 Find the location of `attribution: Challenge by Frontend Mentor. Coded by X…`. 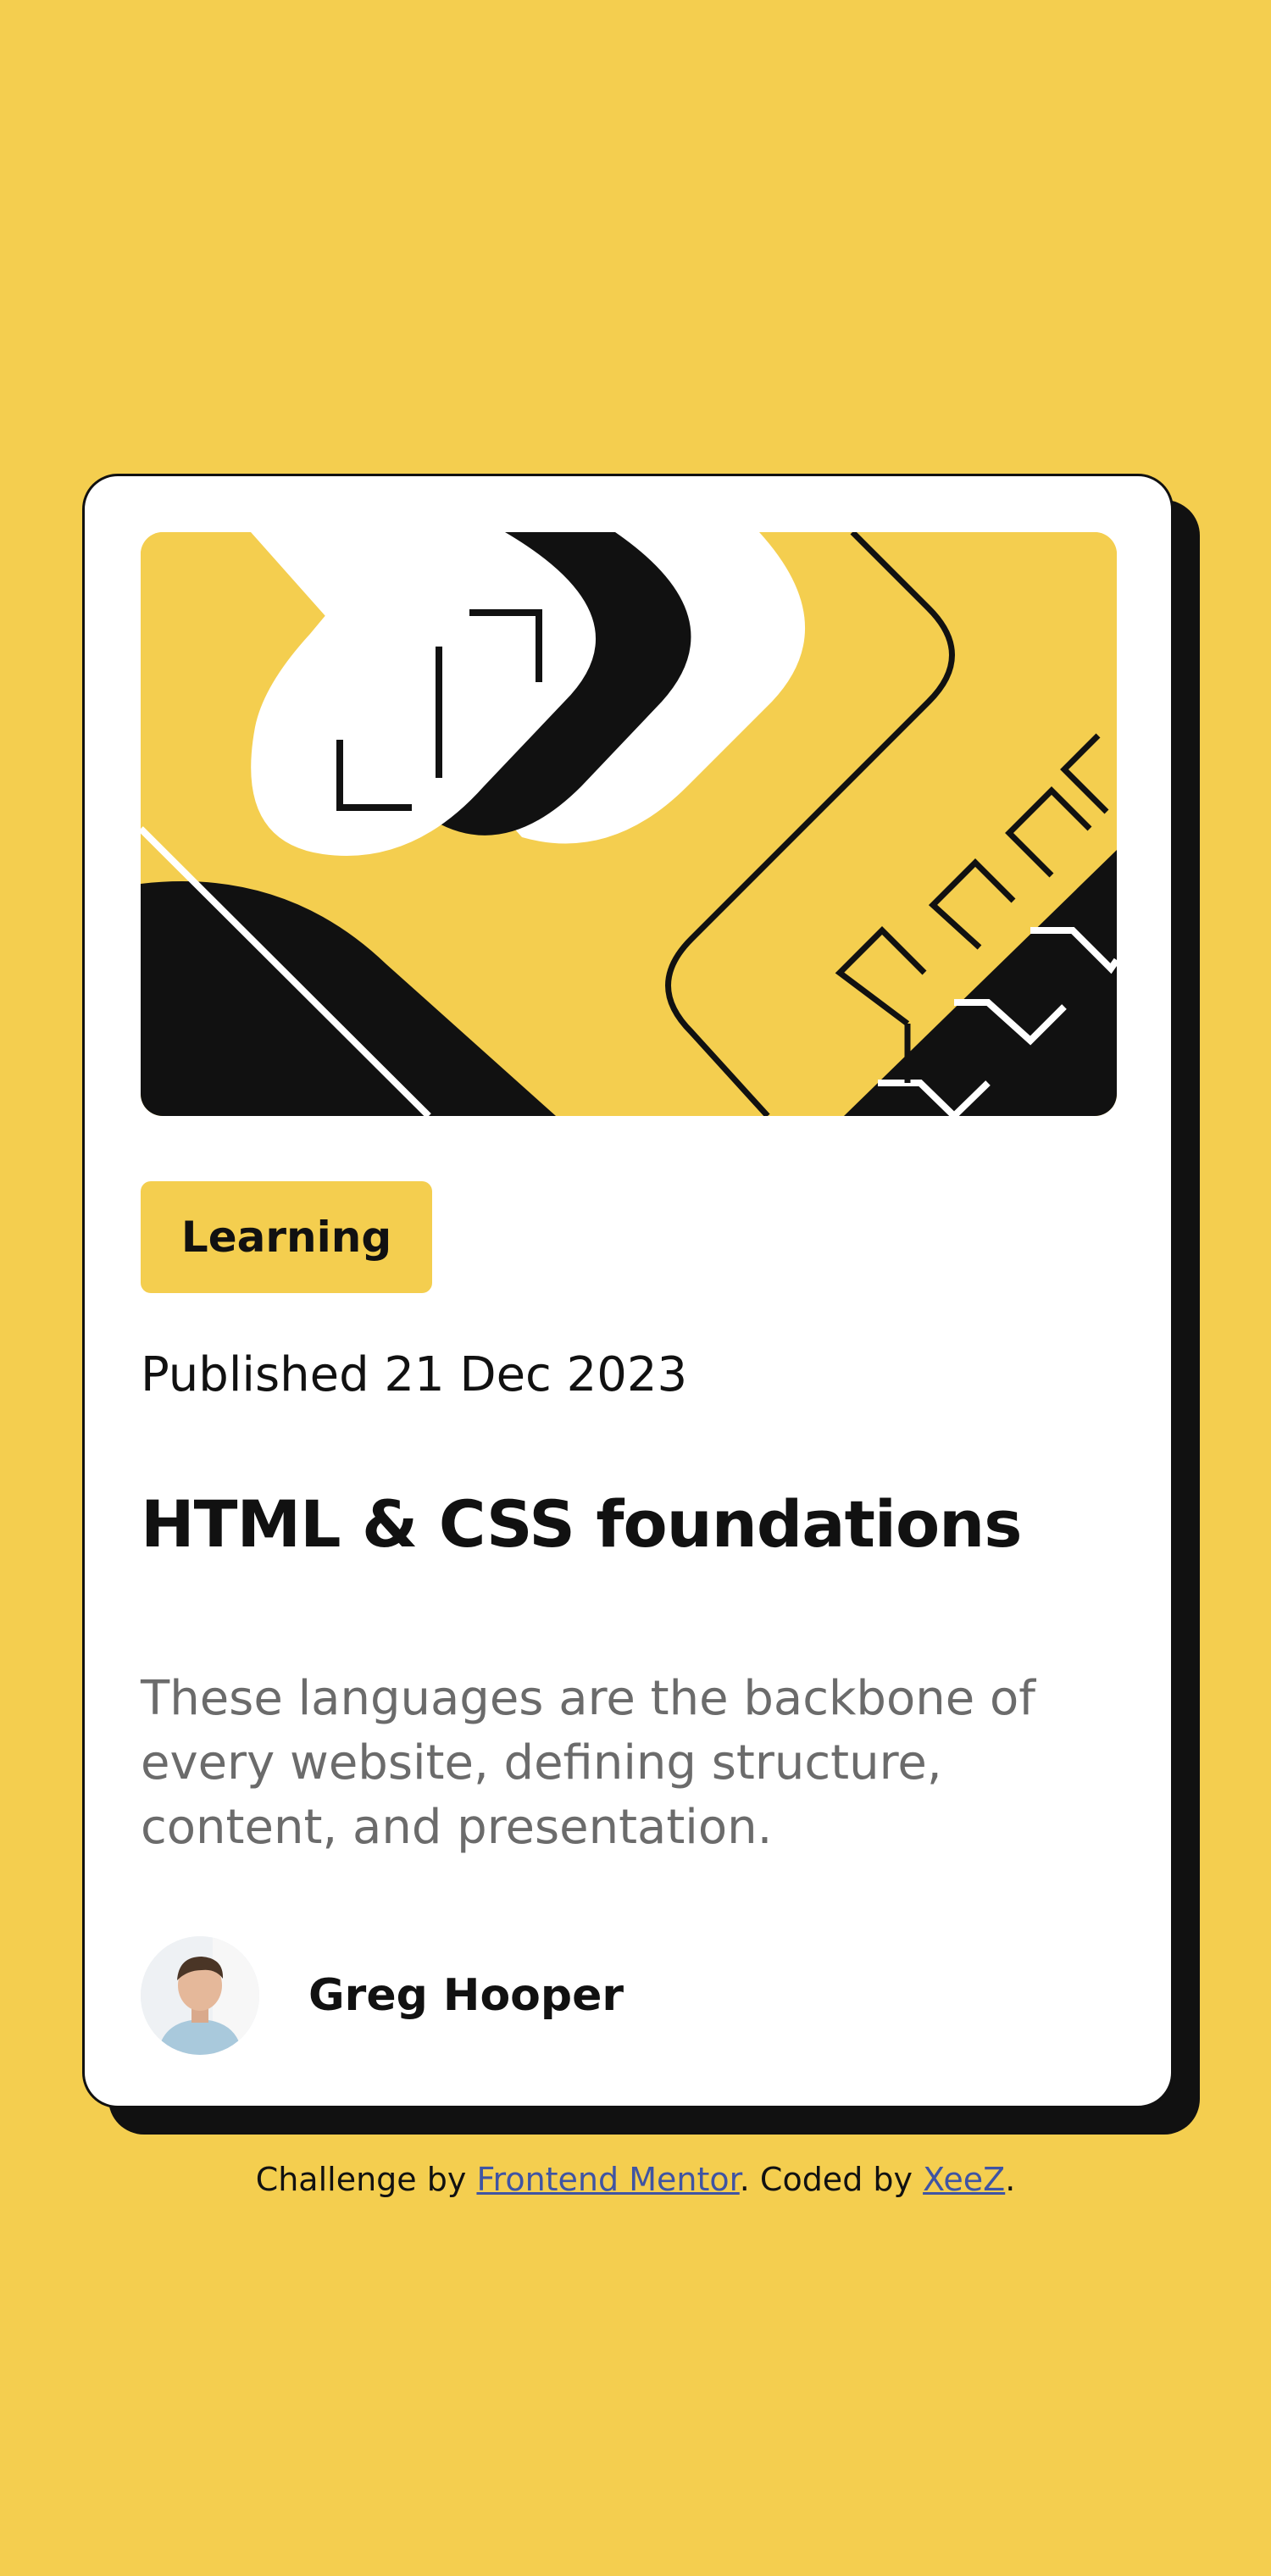

attribution: Challenge by Frontend Mentor. Coded by X… is located at coordinates (635, 2179).